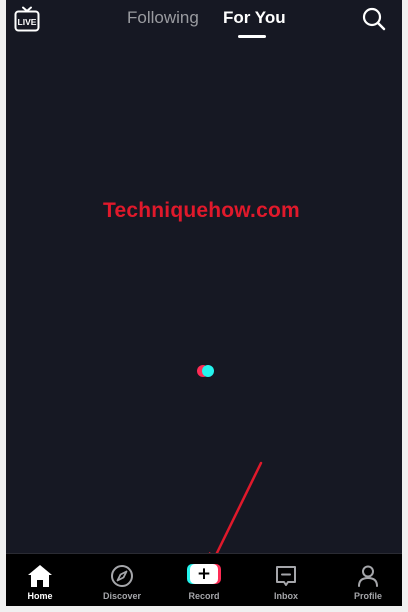  What do you see at coordinates (40, 596) in the screenshot?
I see `nav-home-label: Home` at bounding box center [40, 596].